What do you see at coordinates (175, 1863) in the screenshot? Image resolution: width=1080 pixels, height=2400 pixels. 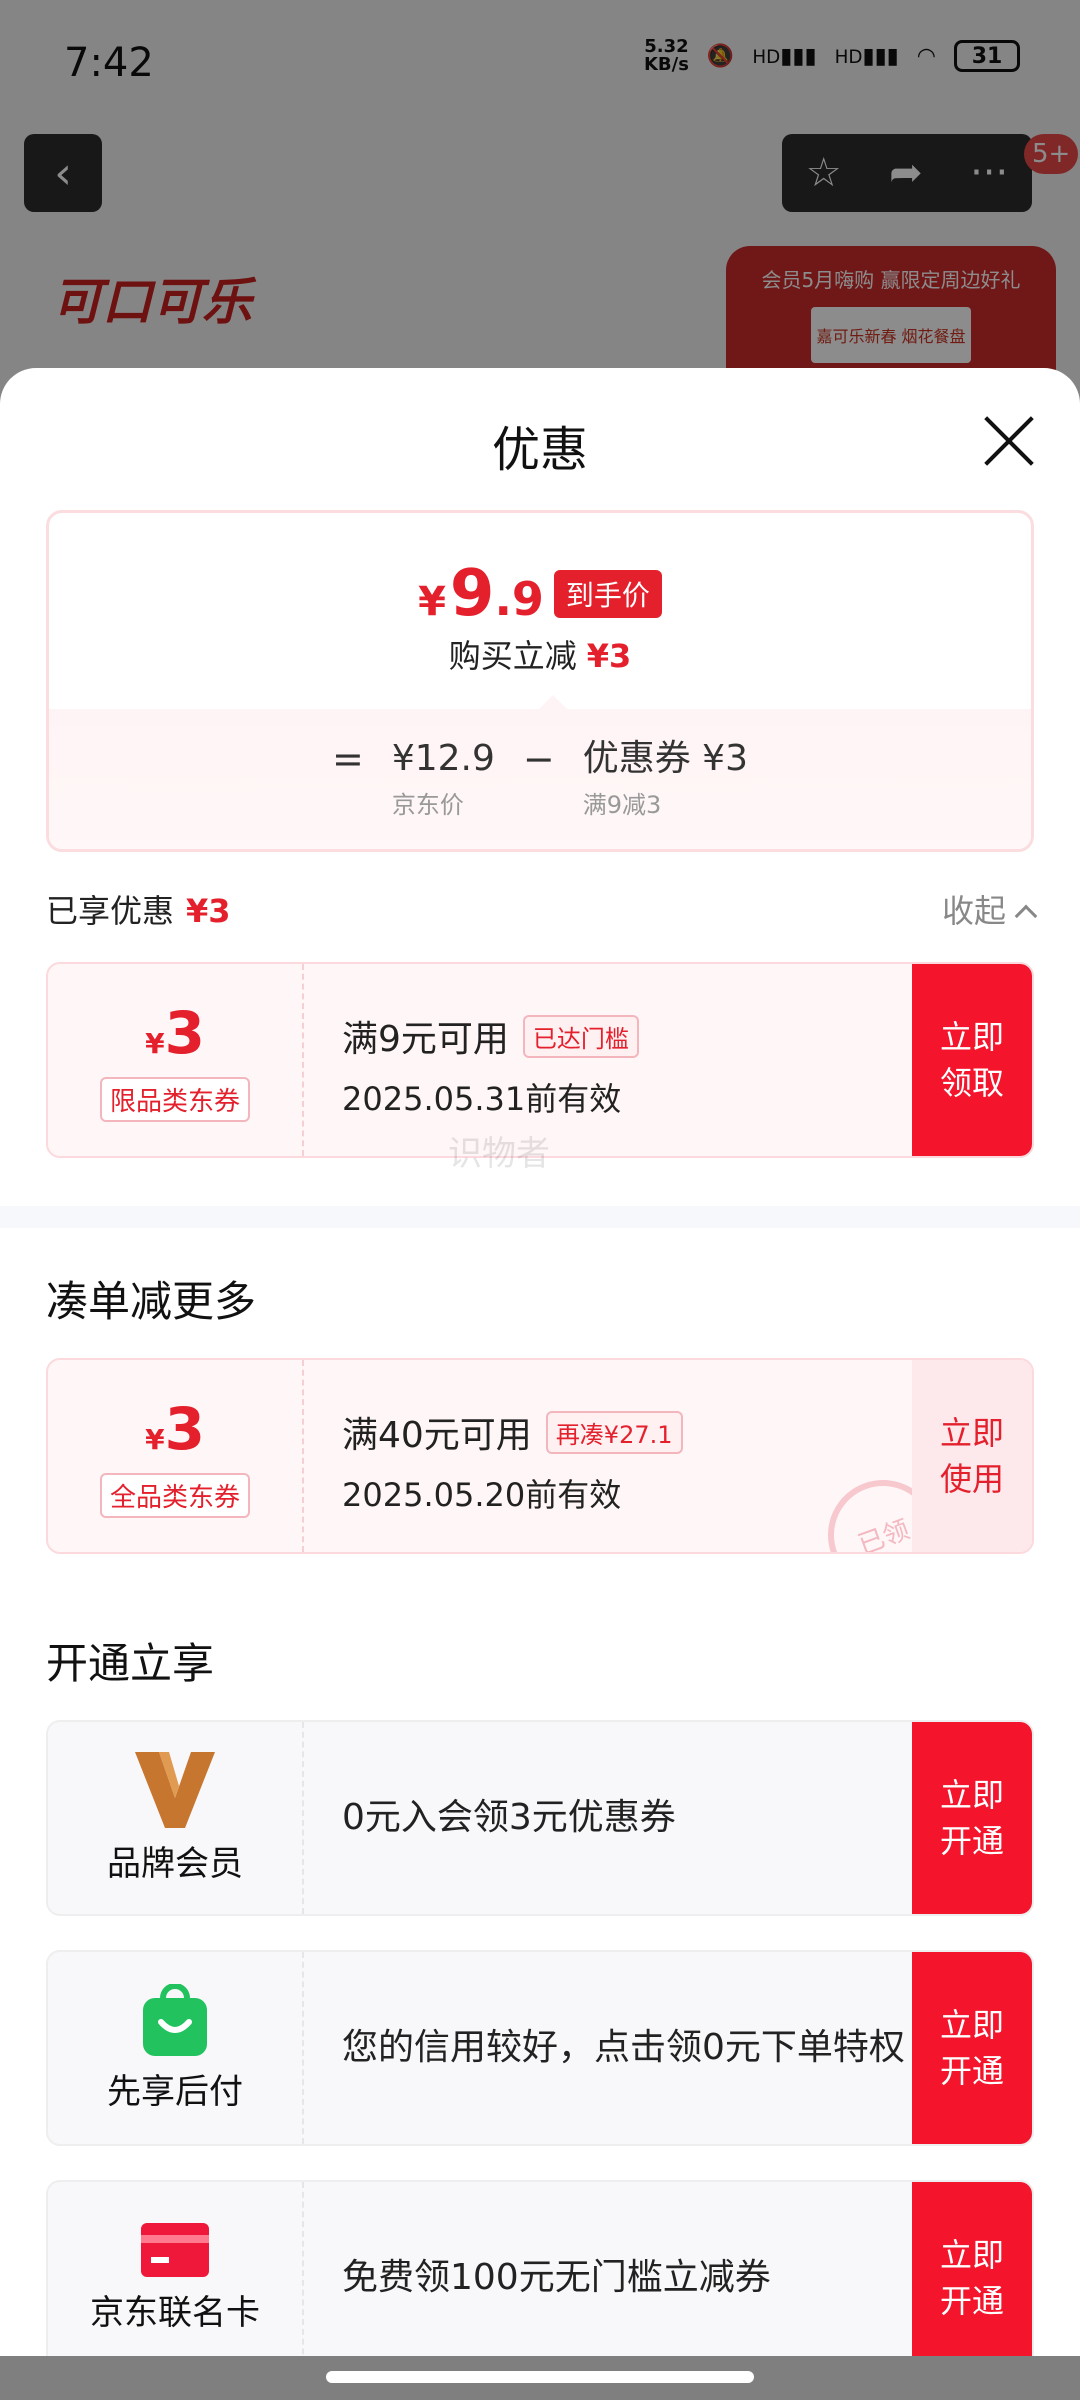 I see `service-name: 品牌会员` at bounding box center [175, 1863].